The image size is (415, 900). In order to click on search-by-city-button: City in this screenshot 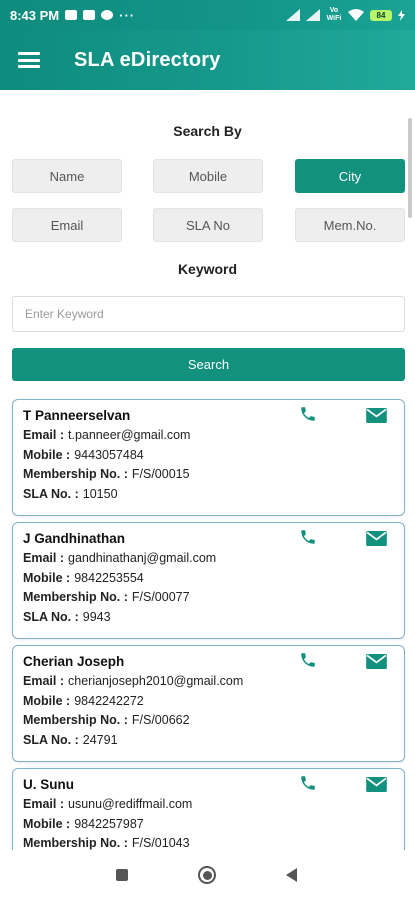, I will do `click(350, 176)`.